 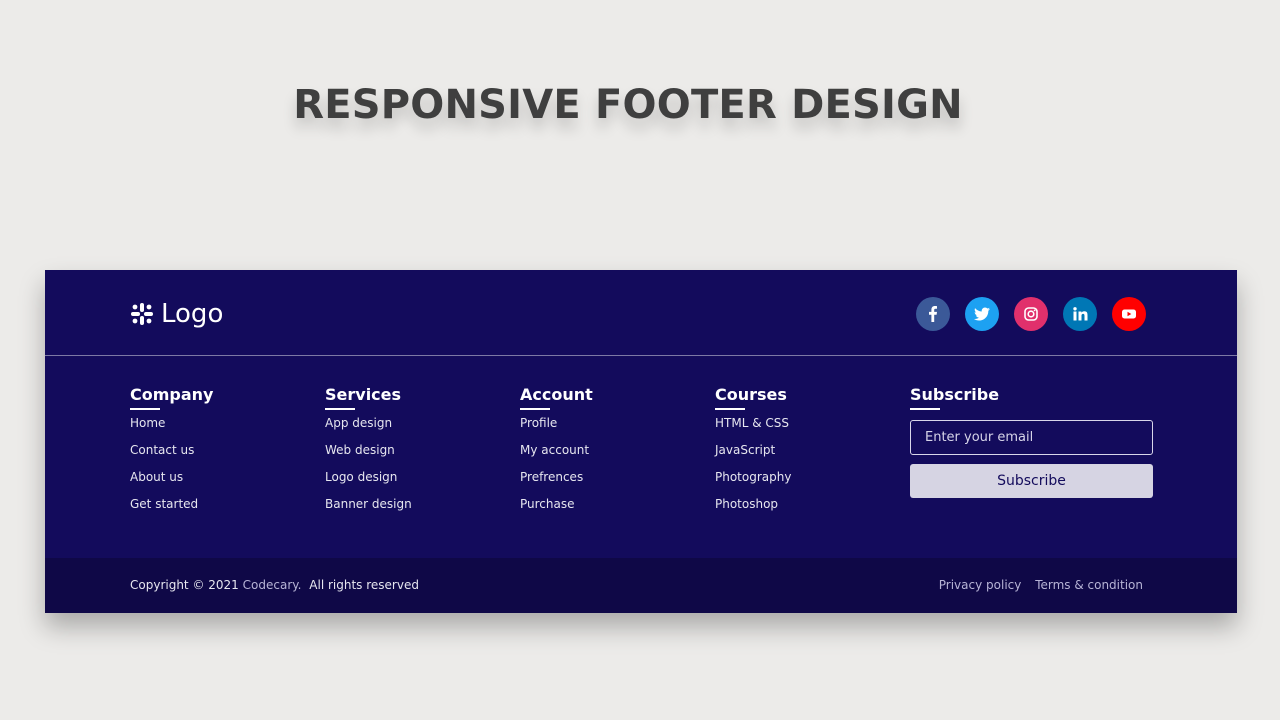 I want to click on copyright-prefix: Copyright © 2021, so click(x=184, y=585).